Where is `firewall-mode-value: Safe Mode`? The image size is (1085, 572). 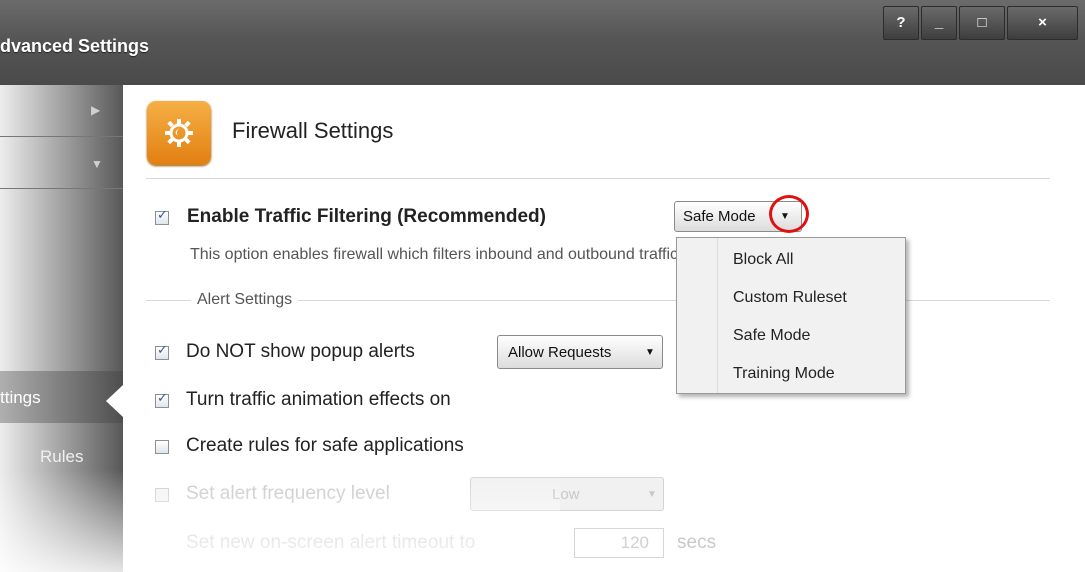
firewall-mode-value: Safe Mode is located at coordinates (719, 216).